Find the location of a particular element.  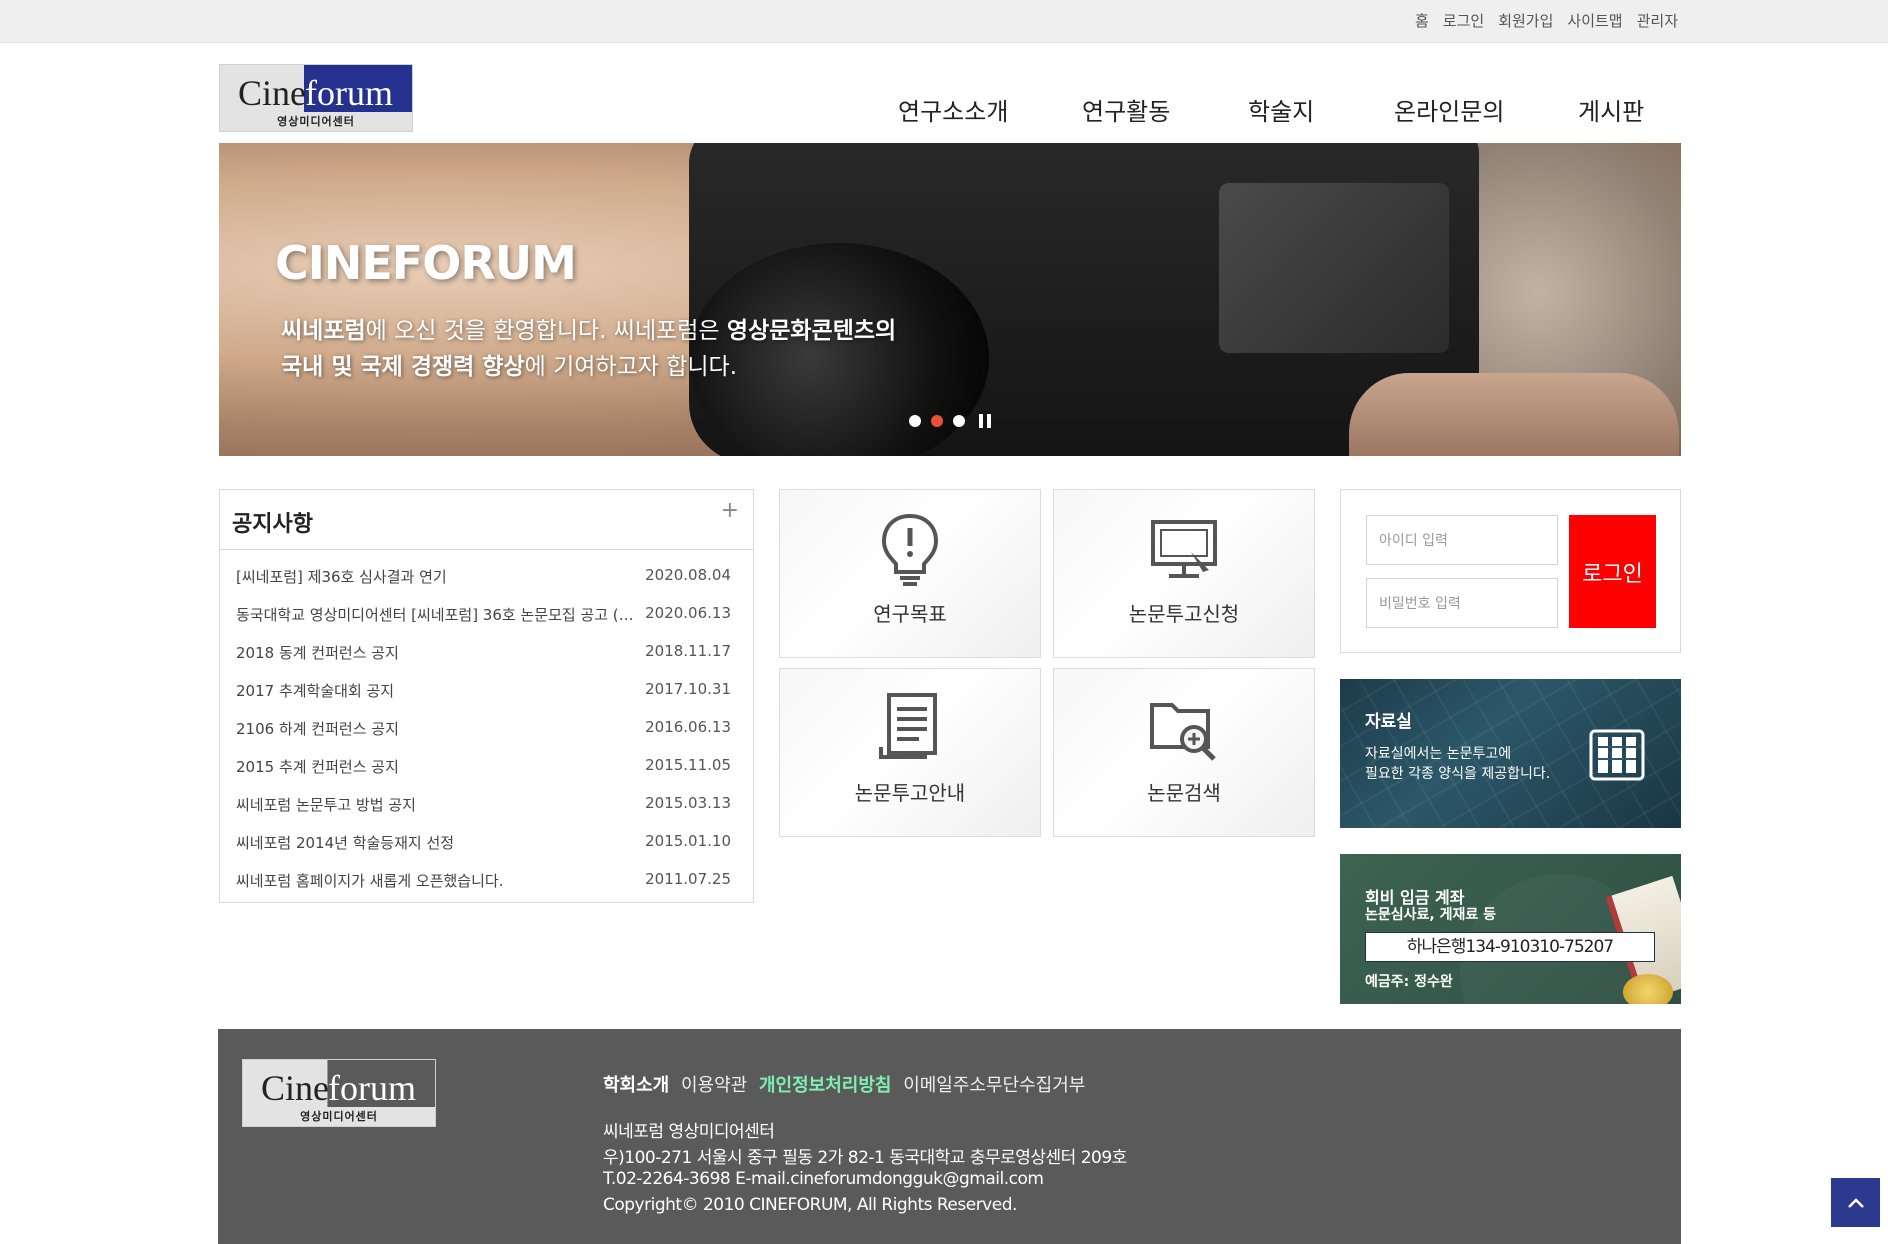

notice-item: 씨네포럼 홈페이지가 새롭게 오픈했습니다. 2011.07.25 is located at coordinates (486, 881).